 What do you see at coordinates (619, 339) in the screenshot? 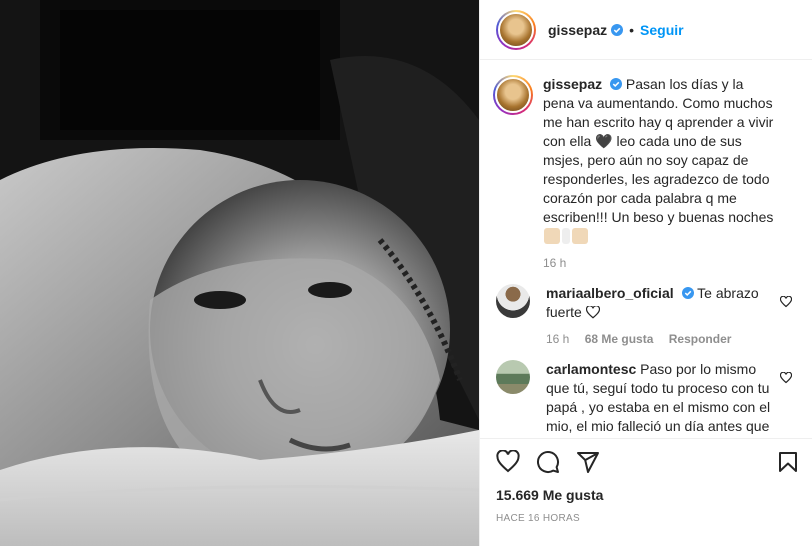
I see `comment-likes: 68 Me gusta` at bounding box center [619, 339].